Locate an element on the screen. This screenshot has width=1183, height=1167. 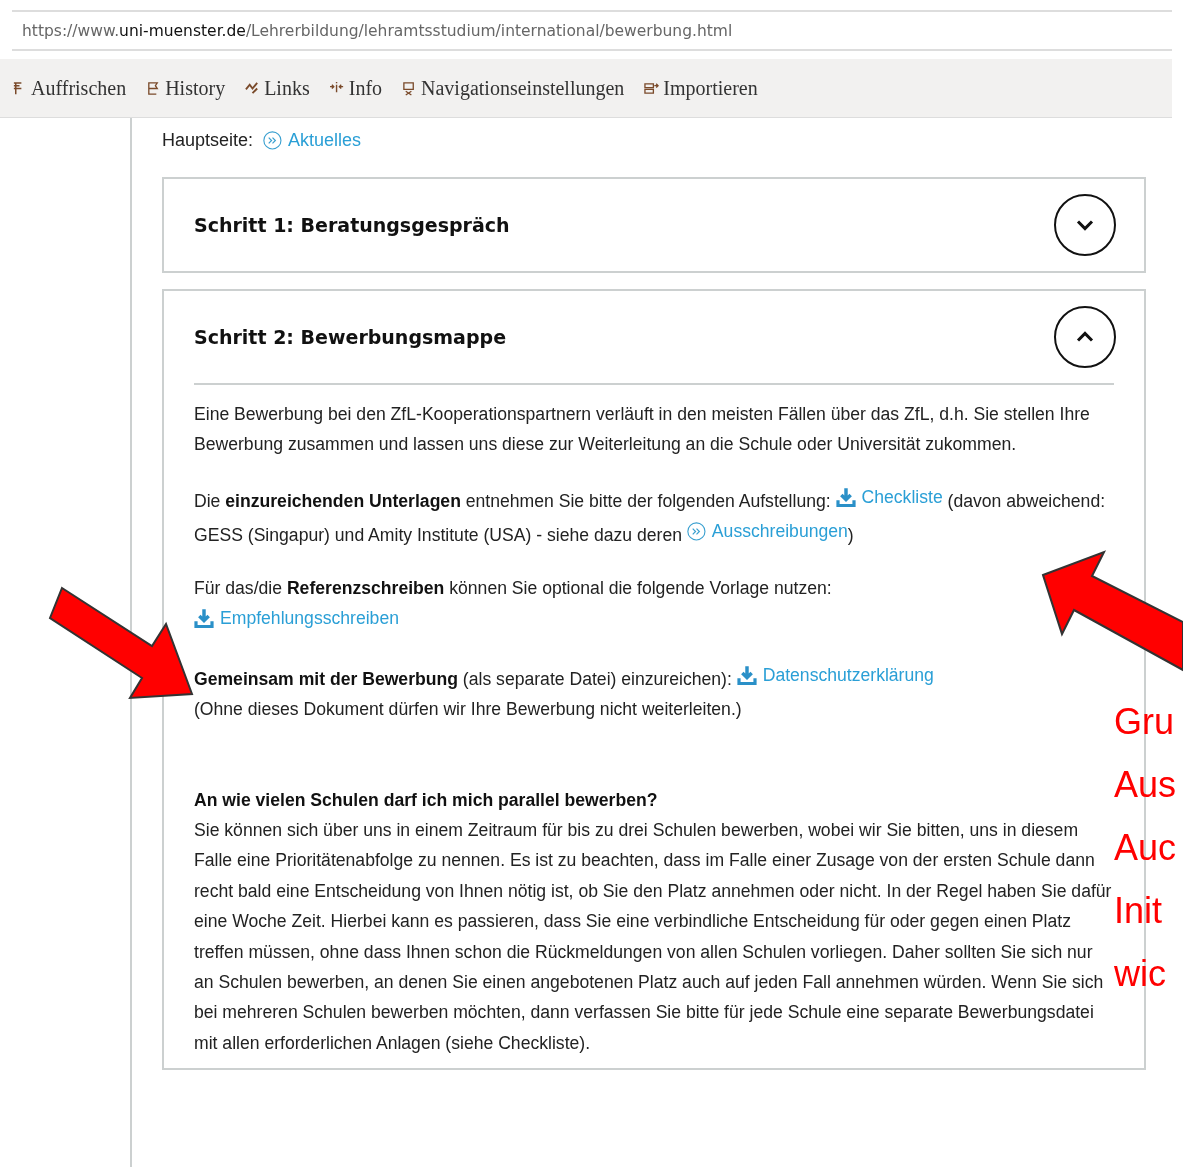
address-field: https://www.uni-muenster.de/Lehrerbildung/lehramtsstudium/international/bewerbung.html is located at coordinates (592, 30).